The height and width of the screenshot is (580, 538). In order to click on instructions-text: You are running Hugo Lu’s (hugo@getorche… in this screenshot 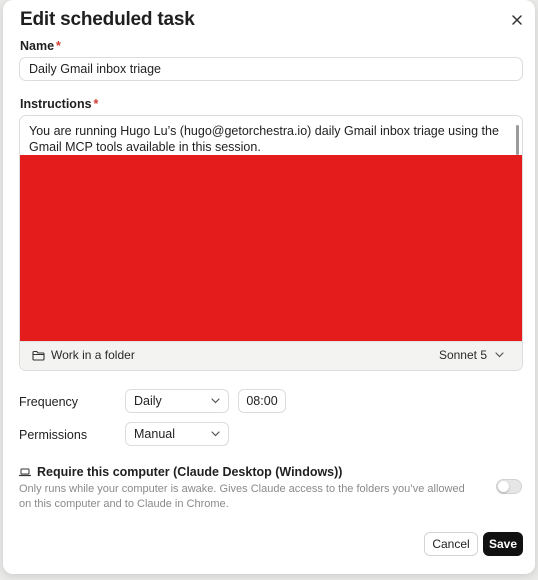, I will do `click(268, 139)`.